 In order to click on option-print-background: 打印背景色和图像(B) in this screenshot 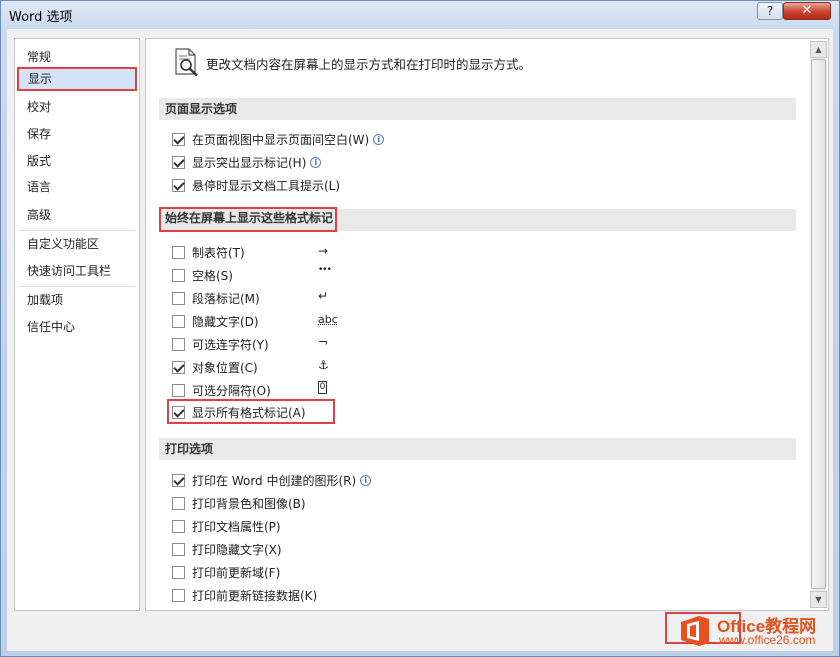, I will do `click(239, 503)`.